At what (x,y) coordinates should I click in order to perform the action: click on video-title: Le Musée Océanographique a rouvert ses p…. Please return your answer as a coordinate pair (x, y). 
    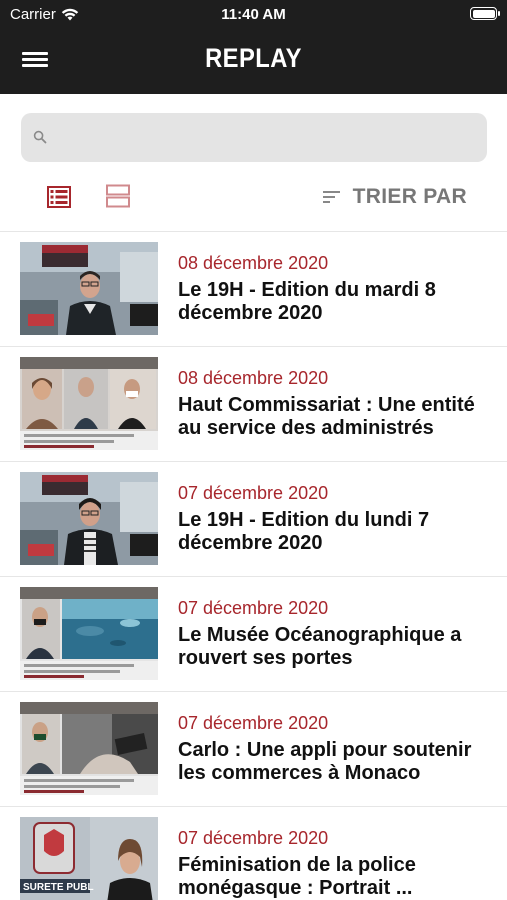
    Looking at the image, I should click on (320, 646).